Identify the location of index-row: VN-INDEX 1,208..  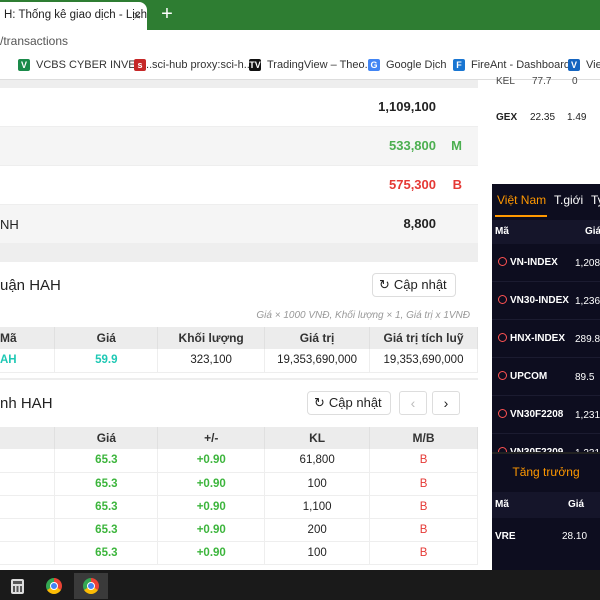
(546, 263).